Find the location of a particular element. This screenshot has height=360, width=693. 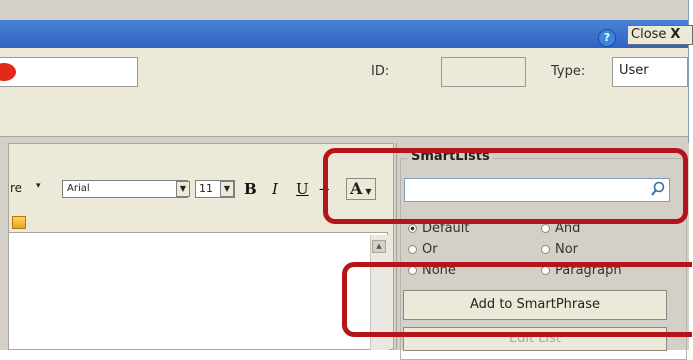

close-icon: X is located at coordinates (675, 34).